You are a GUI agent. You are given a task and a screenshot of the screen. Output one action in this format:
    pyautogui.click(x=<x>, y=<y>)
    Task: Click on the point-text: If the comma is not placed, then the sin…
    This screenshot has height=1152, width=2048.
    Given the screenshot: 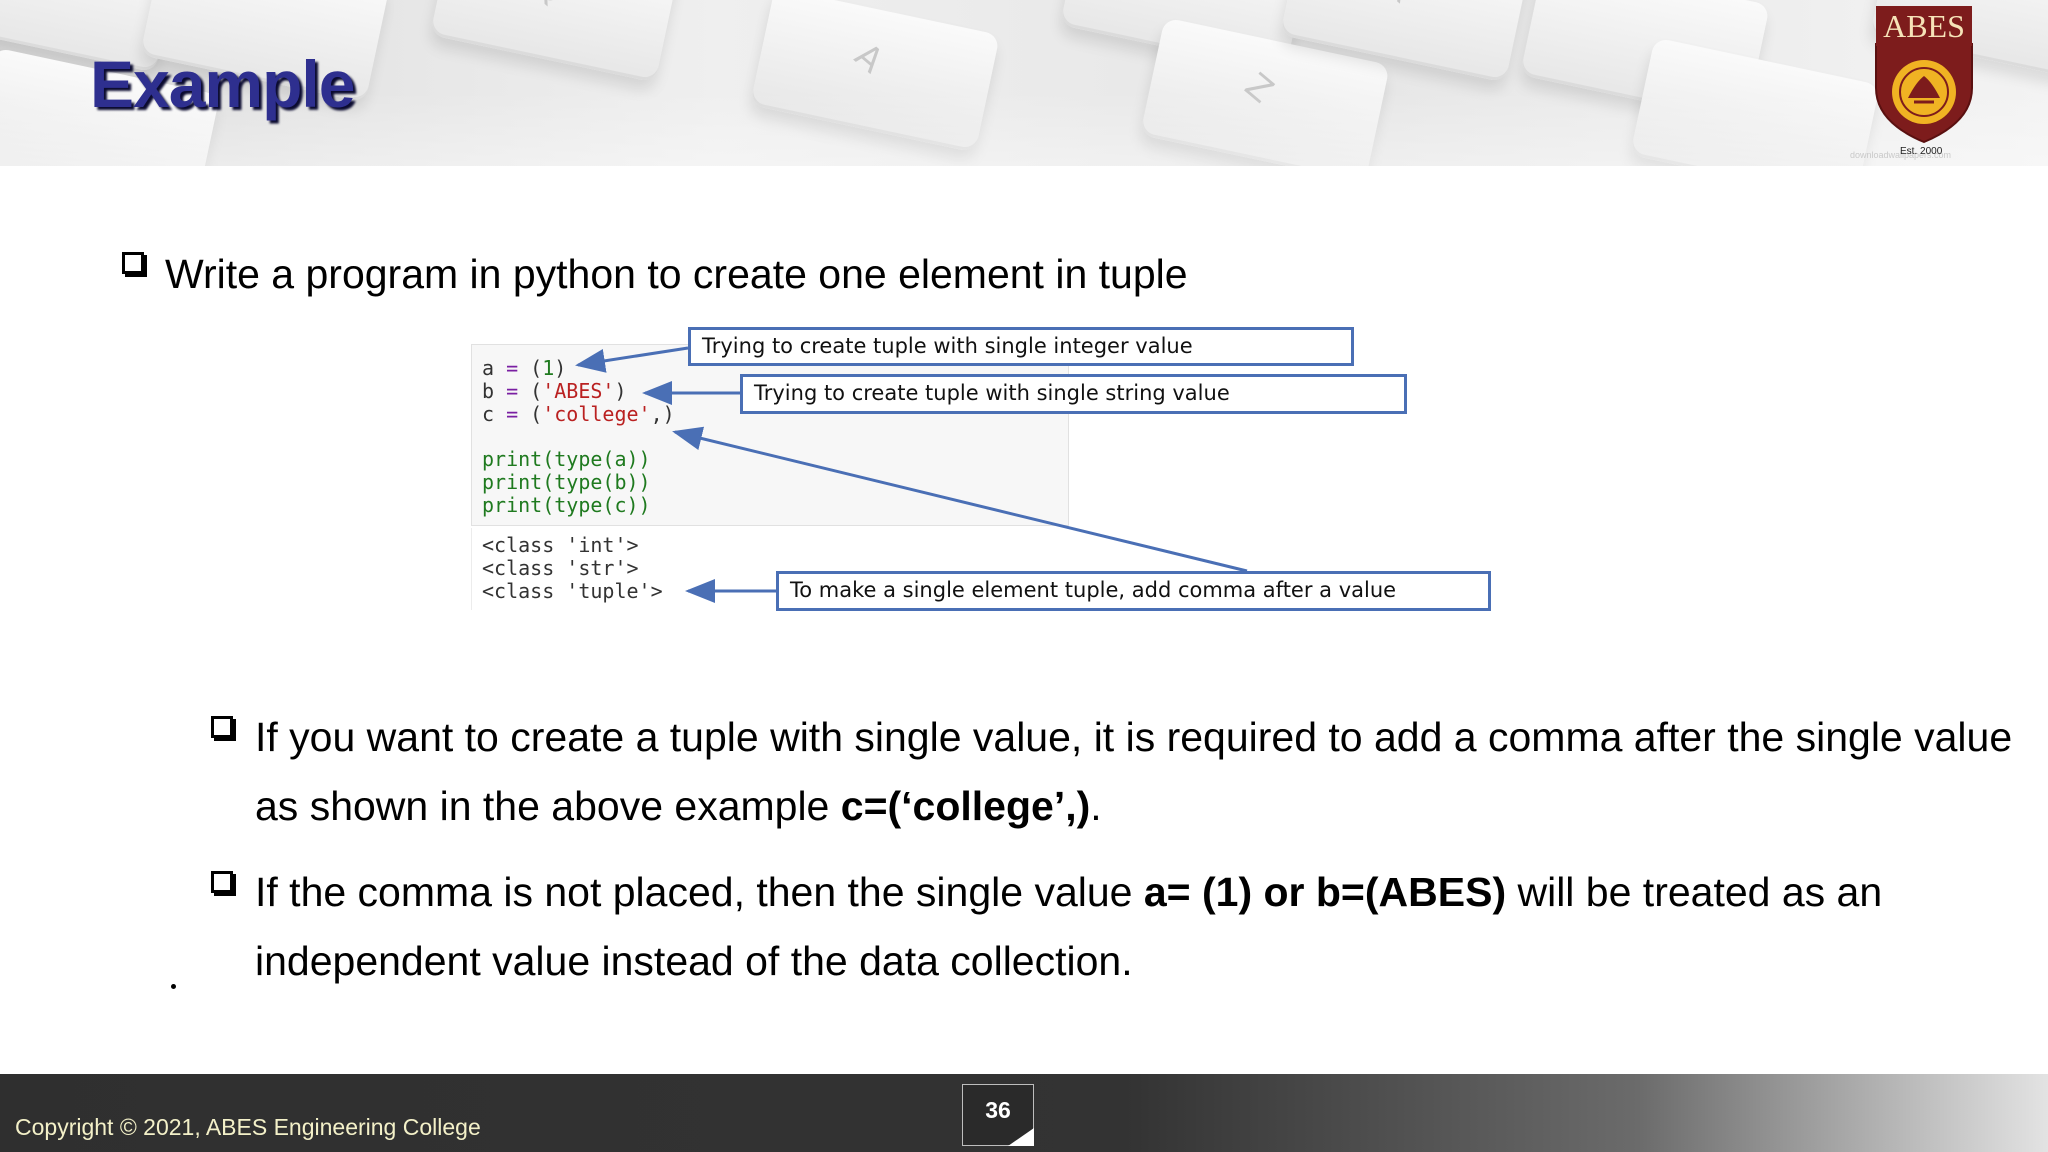 What is the action you would take?
    pyautogui.click(x=699, y=892)
    